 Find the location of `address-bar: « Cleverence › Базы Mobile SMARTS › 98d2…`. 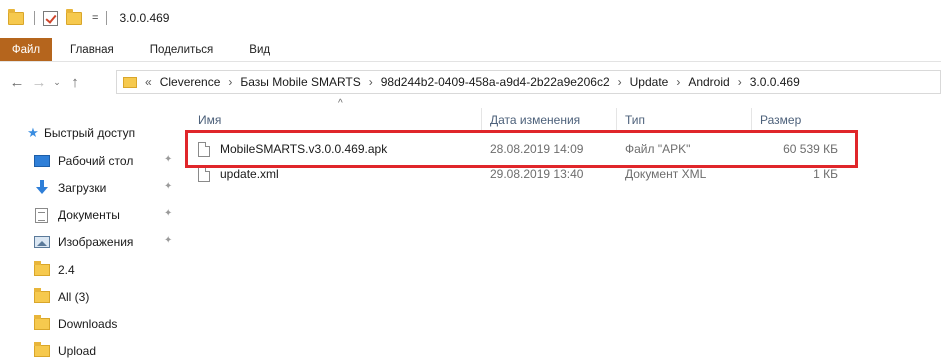

address-bar: « Cleverence › Базы Mobile SMARTS › 98d2… is located at coordinates (528, 82).